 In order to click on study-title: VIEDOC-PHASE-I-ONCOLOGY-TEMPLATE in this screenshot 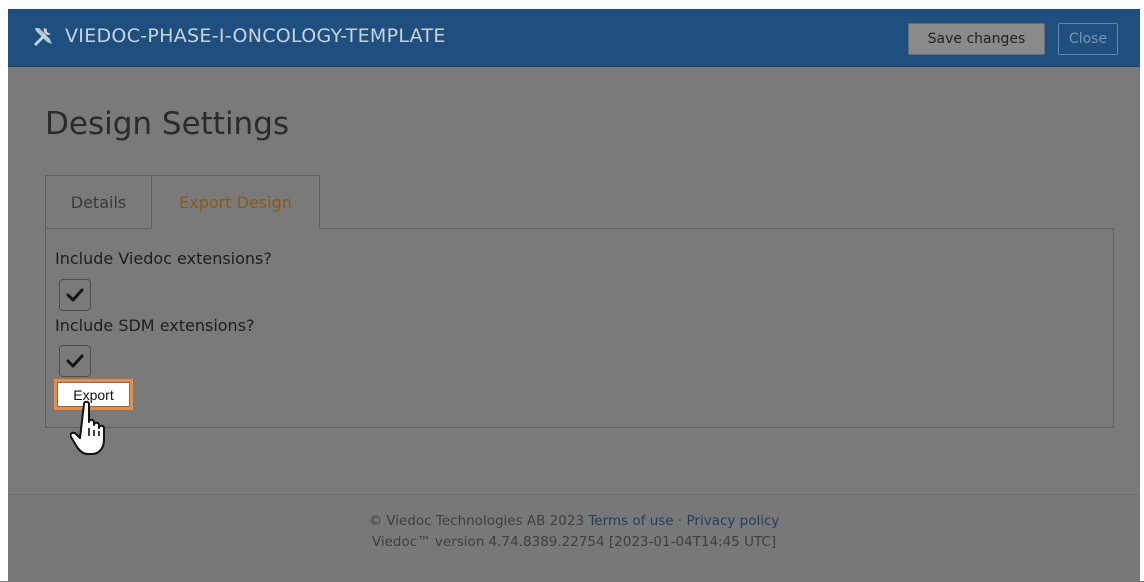, I will do `click(255, 36)`.